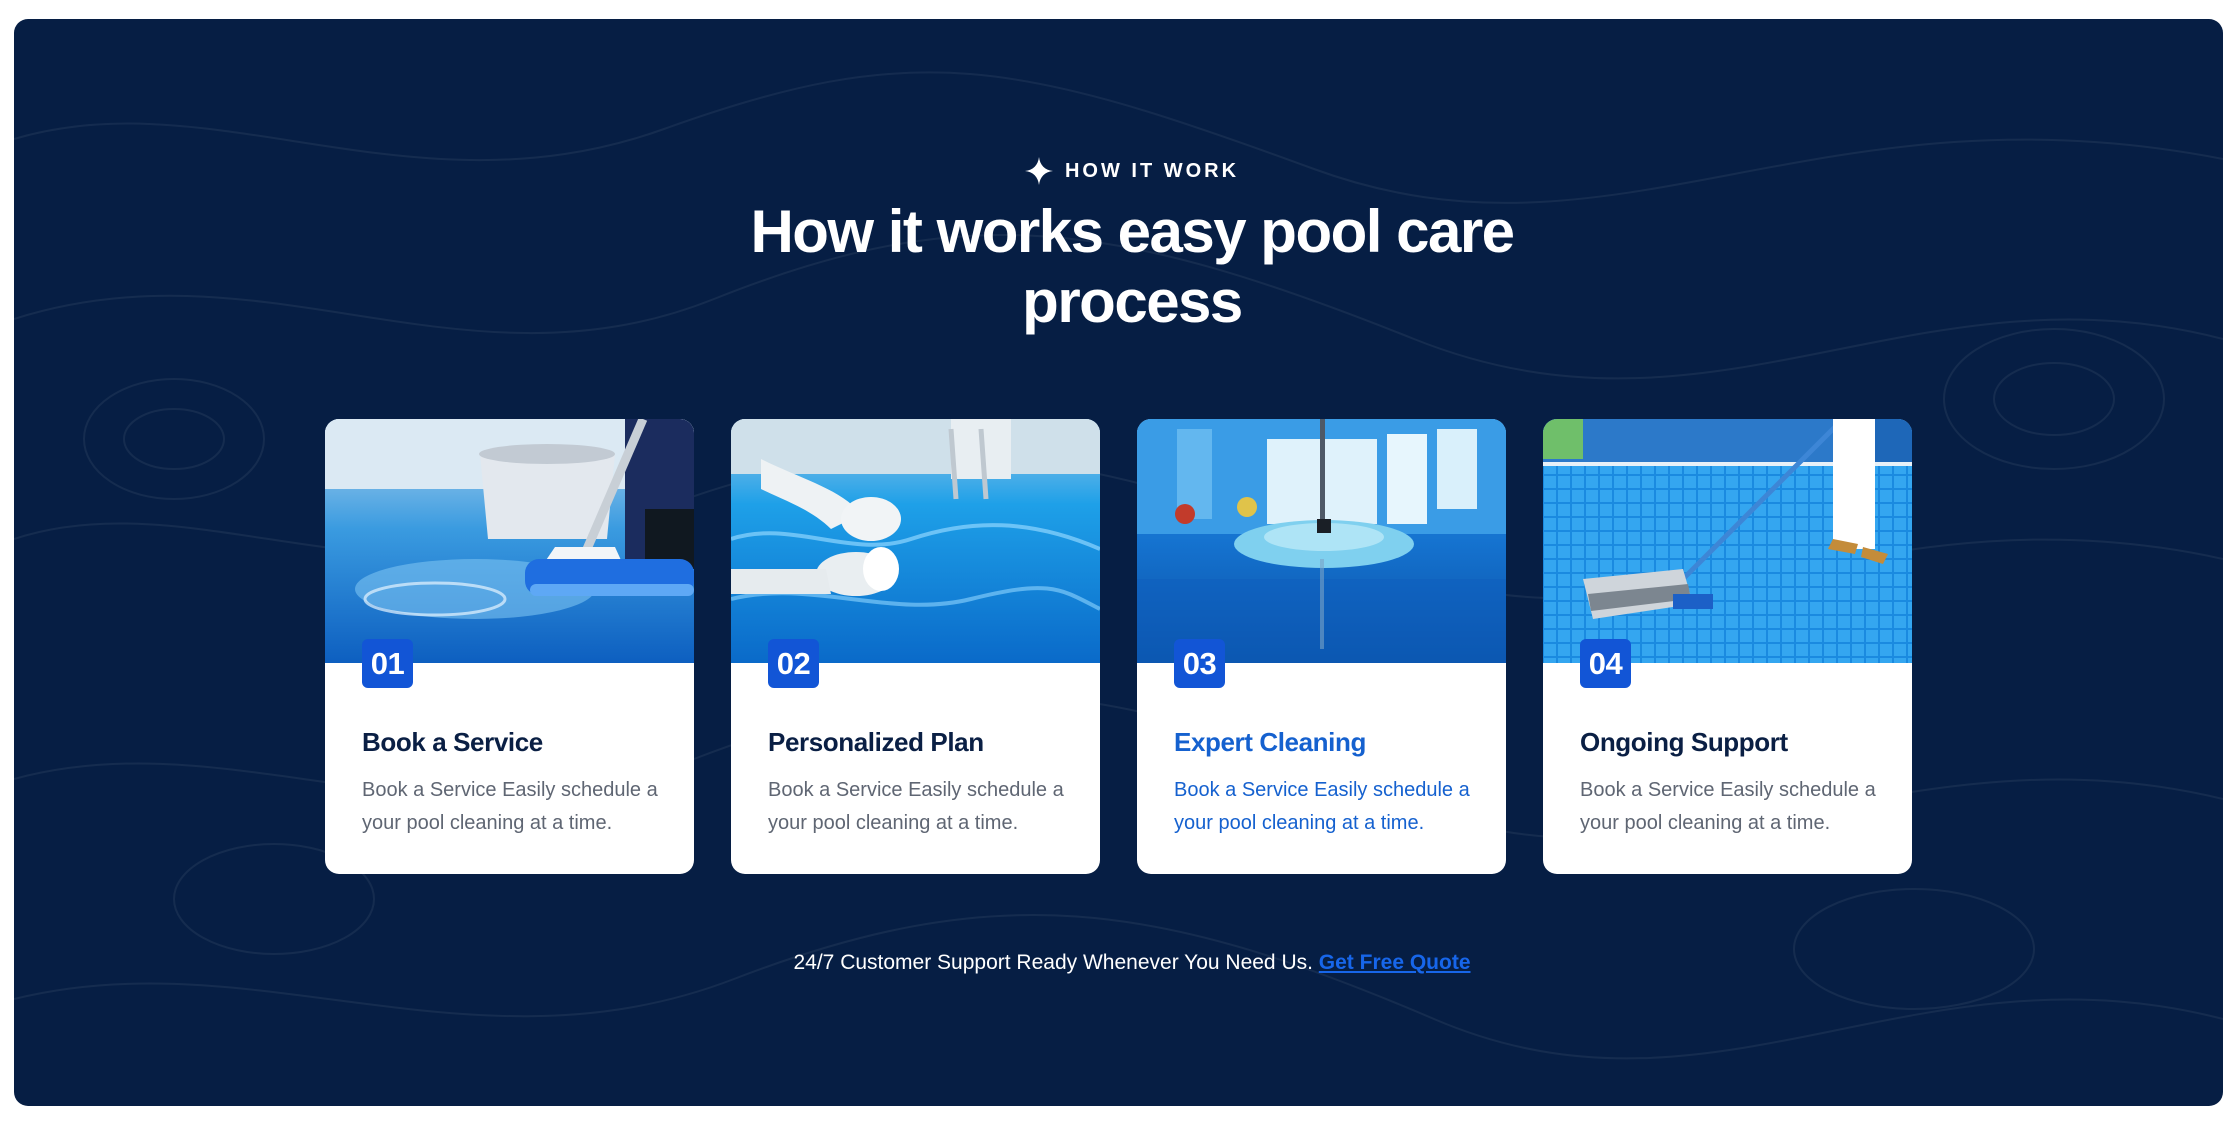 The image size is (2227, 1129). I want to click on section-eyebrow: HOW IT WORK, so click(1118, 171).